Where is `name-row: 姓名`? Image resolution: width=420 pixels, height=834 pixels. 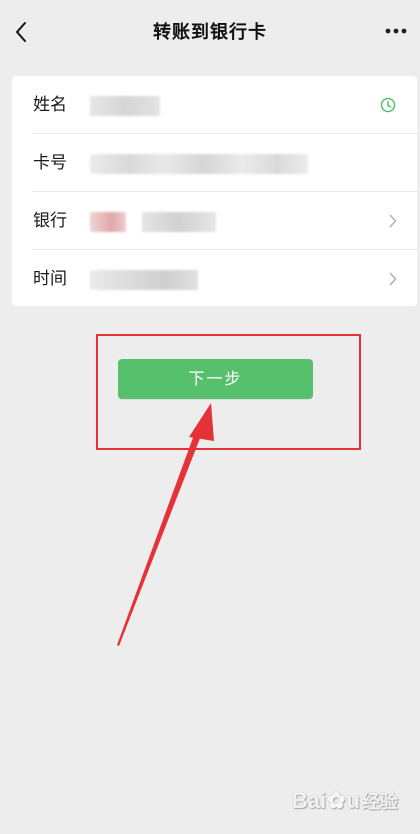 name-row: 姓名 is located at coordinates (214, 105).